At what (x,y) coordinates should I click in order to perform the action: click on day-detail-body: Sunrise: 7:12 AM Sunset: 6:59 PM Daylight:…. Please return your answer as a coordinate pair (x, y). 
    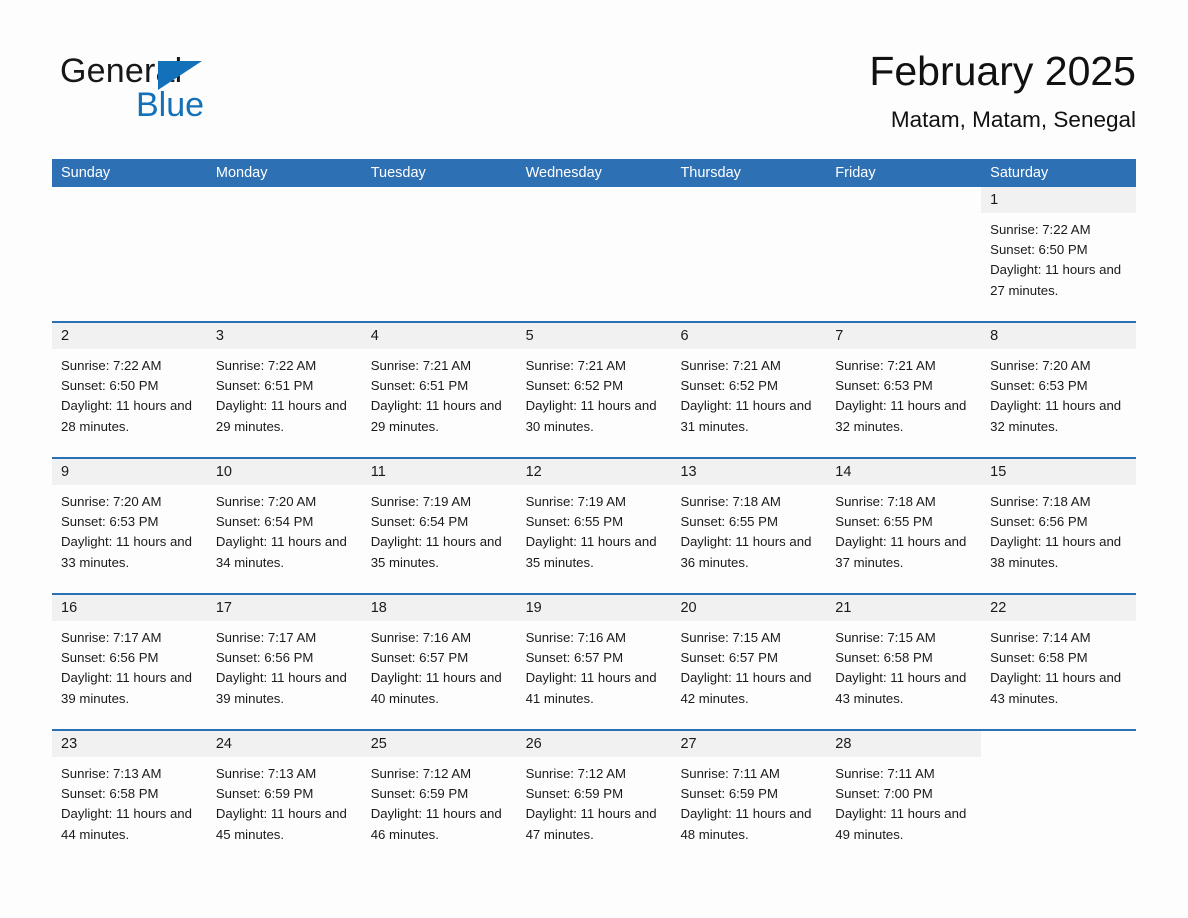
    Looking at the image, I should click on (439, 801).